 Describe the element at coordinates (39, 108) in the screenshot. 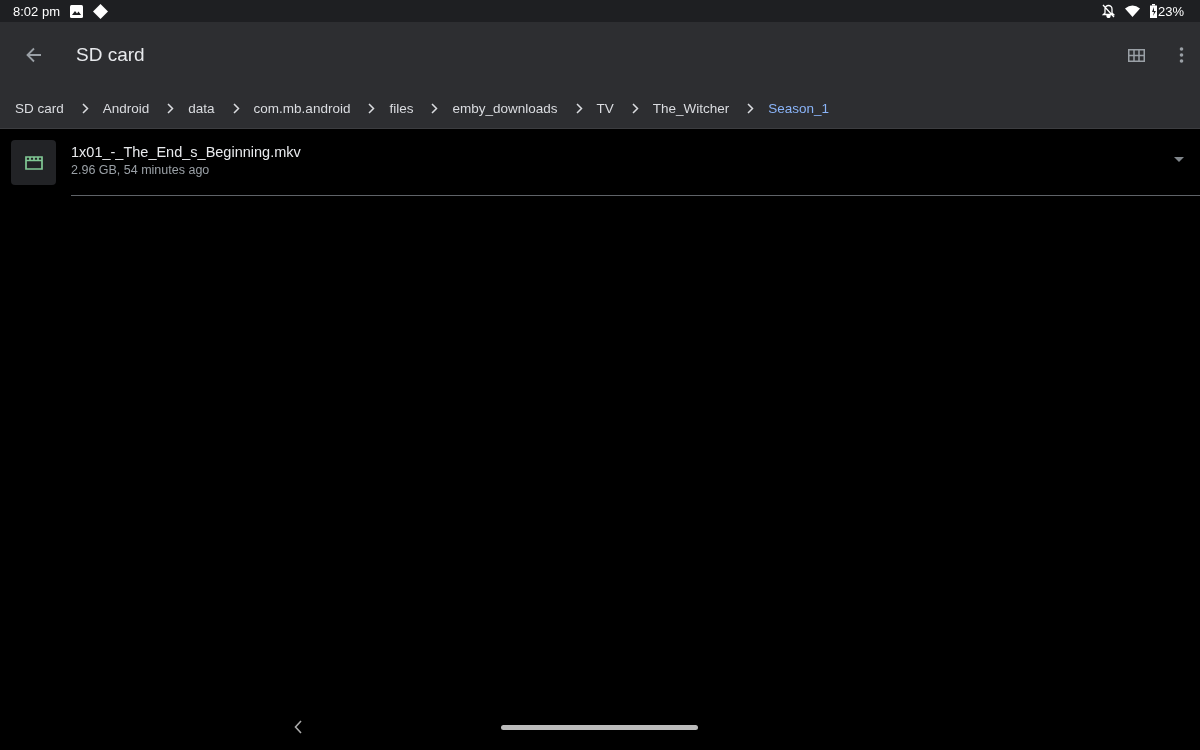

I see `breadcrumb-link: SD card` at that location.